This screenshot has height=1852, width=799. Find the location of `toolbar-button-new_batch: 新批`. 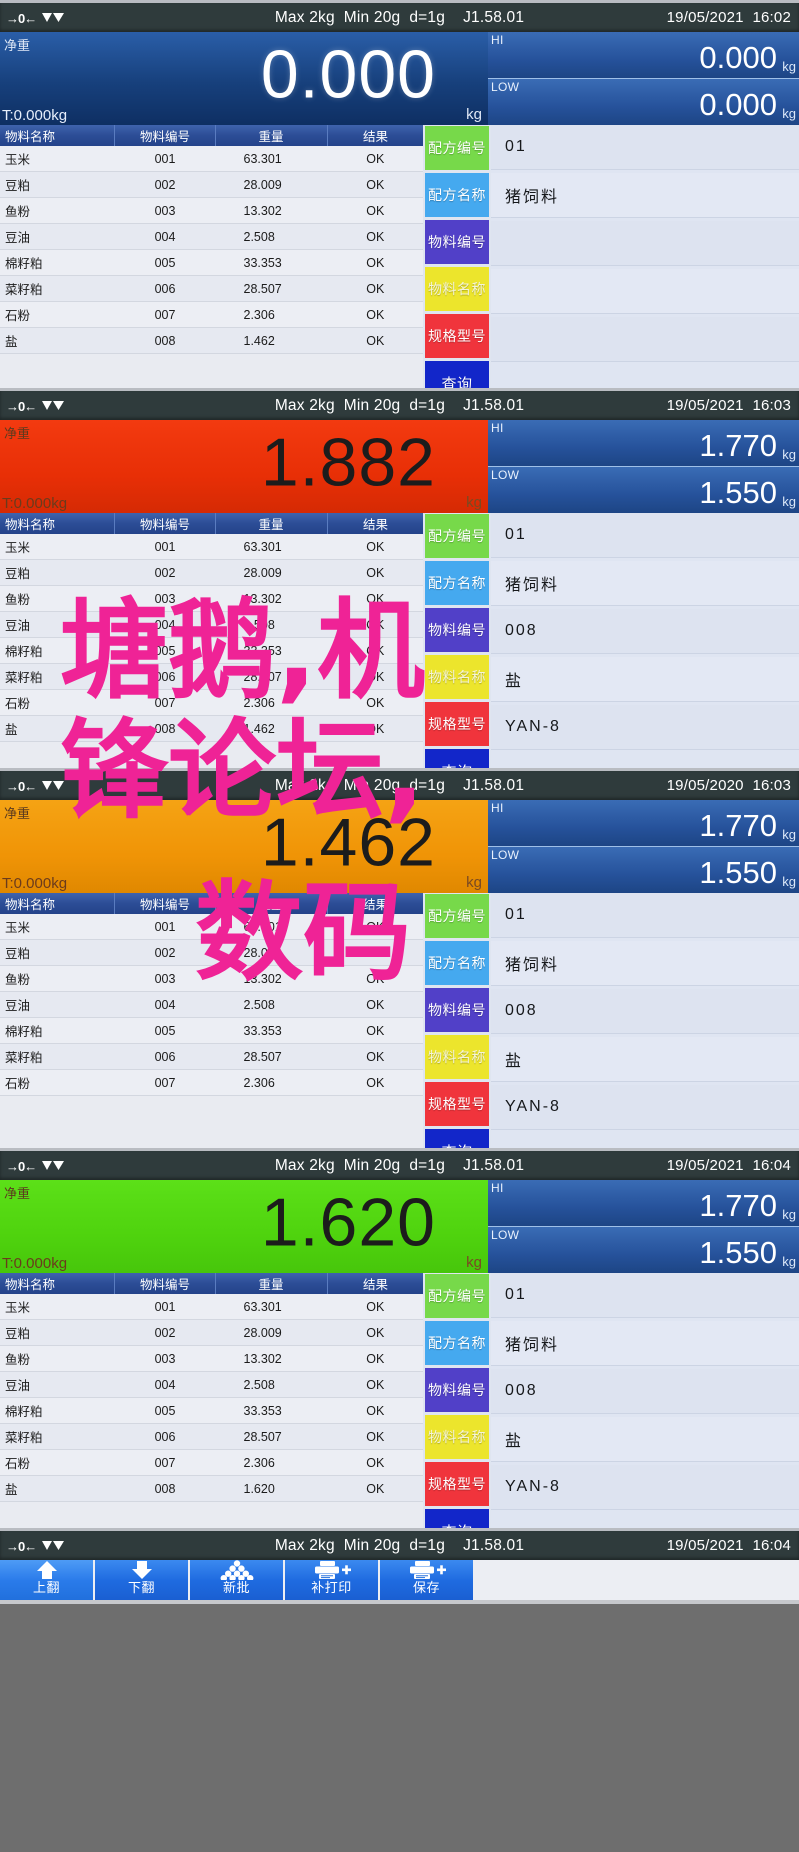

toolbar-button-new_batch: 新批 is located at coordinates (236, 1578).